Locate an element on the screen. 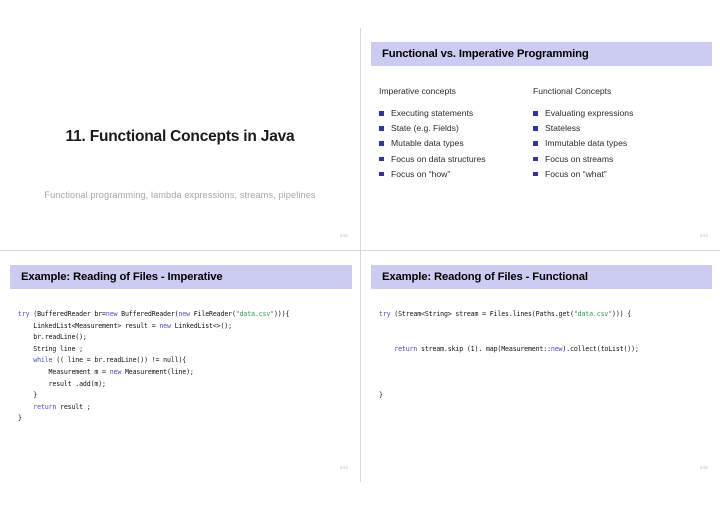 The image size is (720, 510). list-item-label: Executing statements is located at coordinates (432, 113).